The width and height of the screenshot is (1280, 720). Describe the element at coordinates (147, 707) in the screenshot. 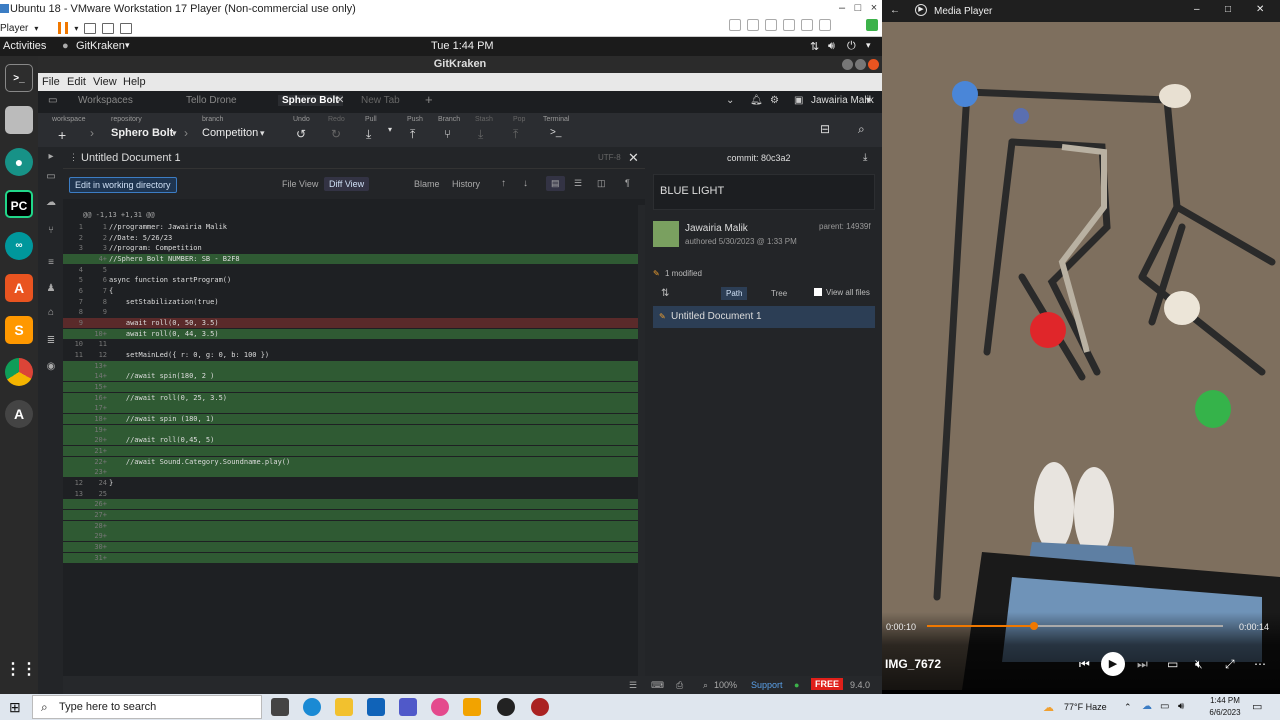

I see `taskbar-search: ⌕ Type here to search` at that location.